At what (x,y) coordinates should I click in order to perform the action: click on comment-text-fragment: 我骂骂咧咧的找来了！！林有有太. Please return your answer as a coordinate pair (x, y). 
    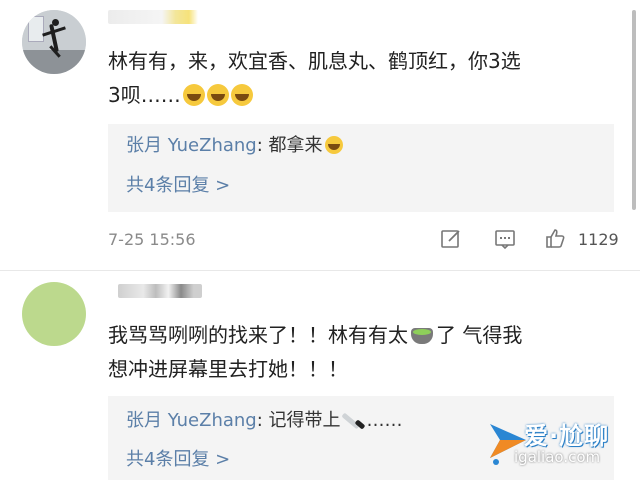
    Looking at the image, I should click on (258, 335).